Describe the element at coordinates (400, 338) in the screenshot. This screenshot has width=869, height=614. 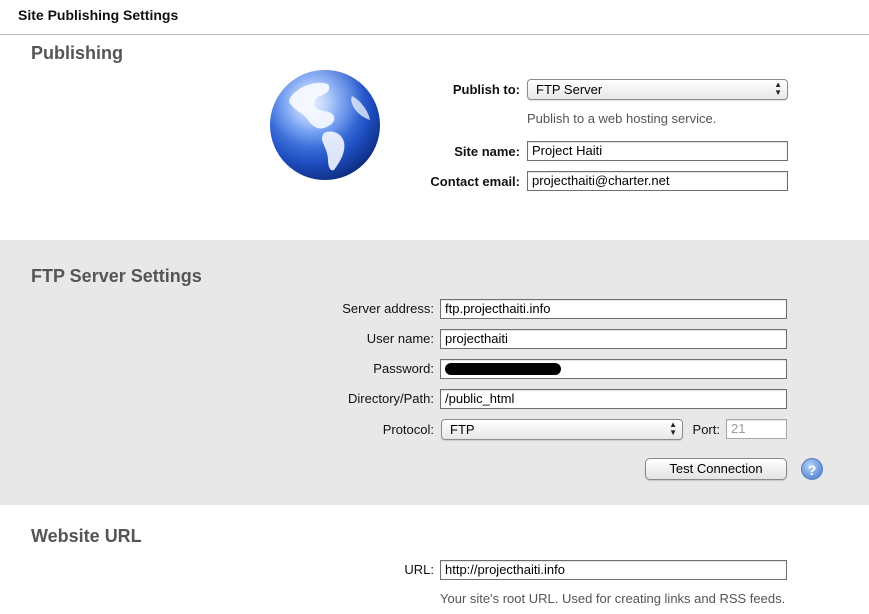
I see `user-name-label: User name:` at that location.